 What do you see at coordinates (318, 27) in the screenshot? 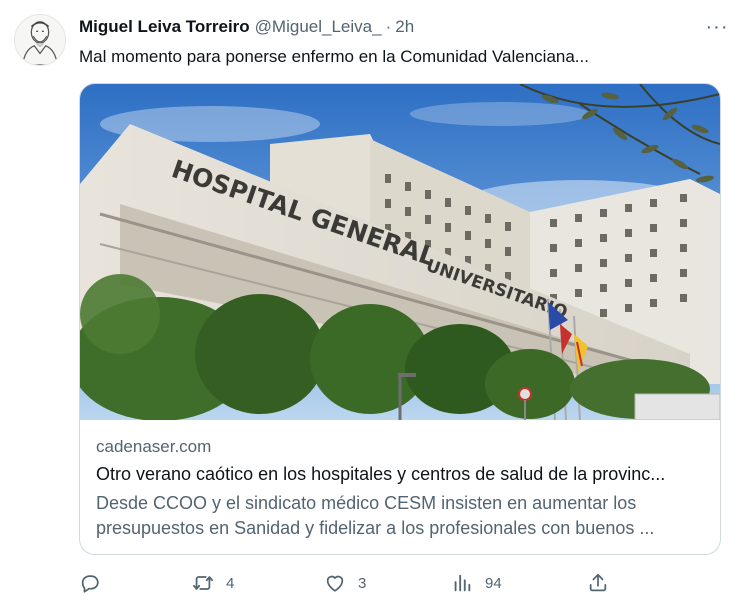
I see `author-handle: @Miguel_Leiva_` at bounding box center [318, 27].